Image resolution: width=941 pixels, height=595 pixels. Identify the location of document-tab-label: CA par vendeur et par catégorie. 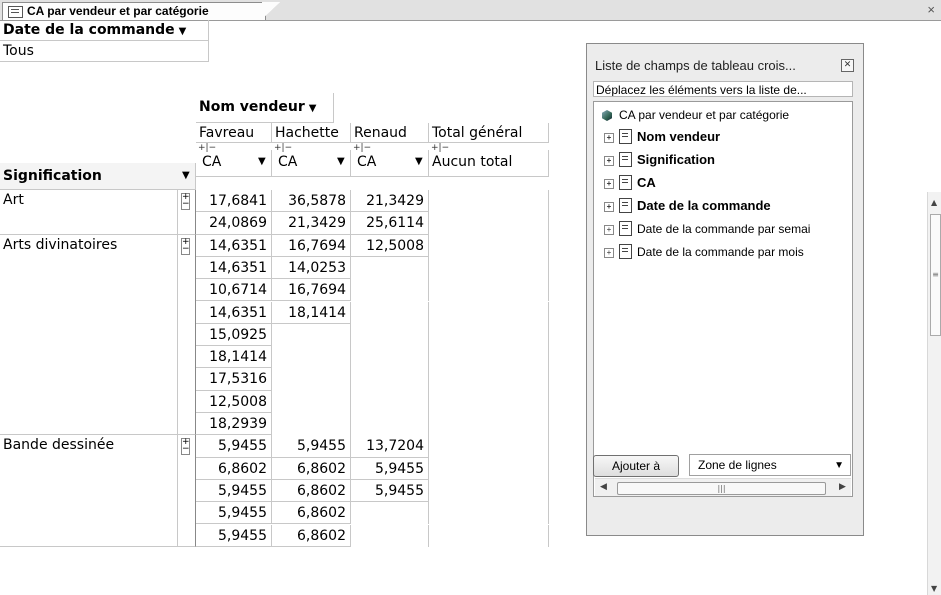
(118, 11).